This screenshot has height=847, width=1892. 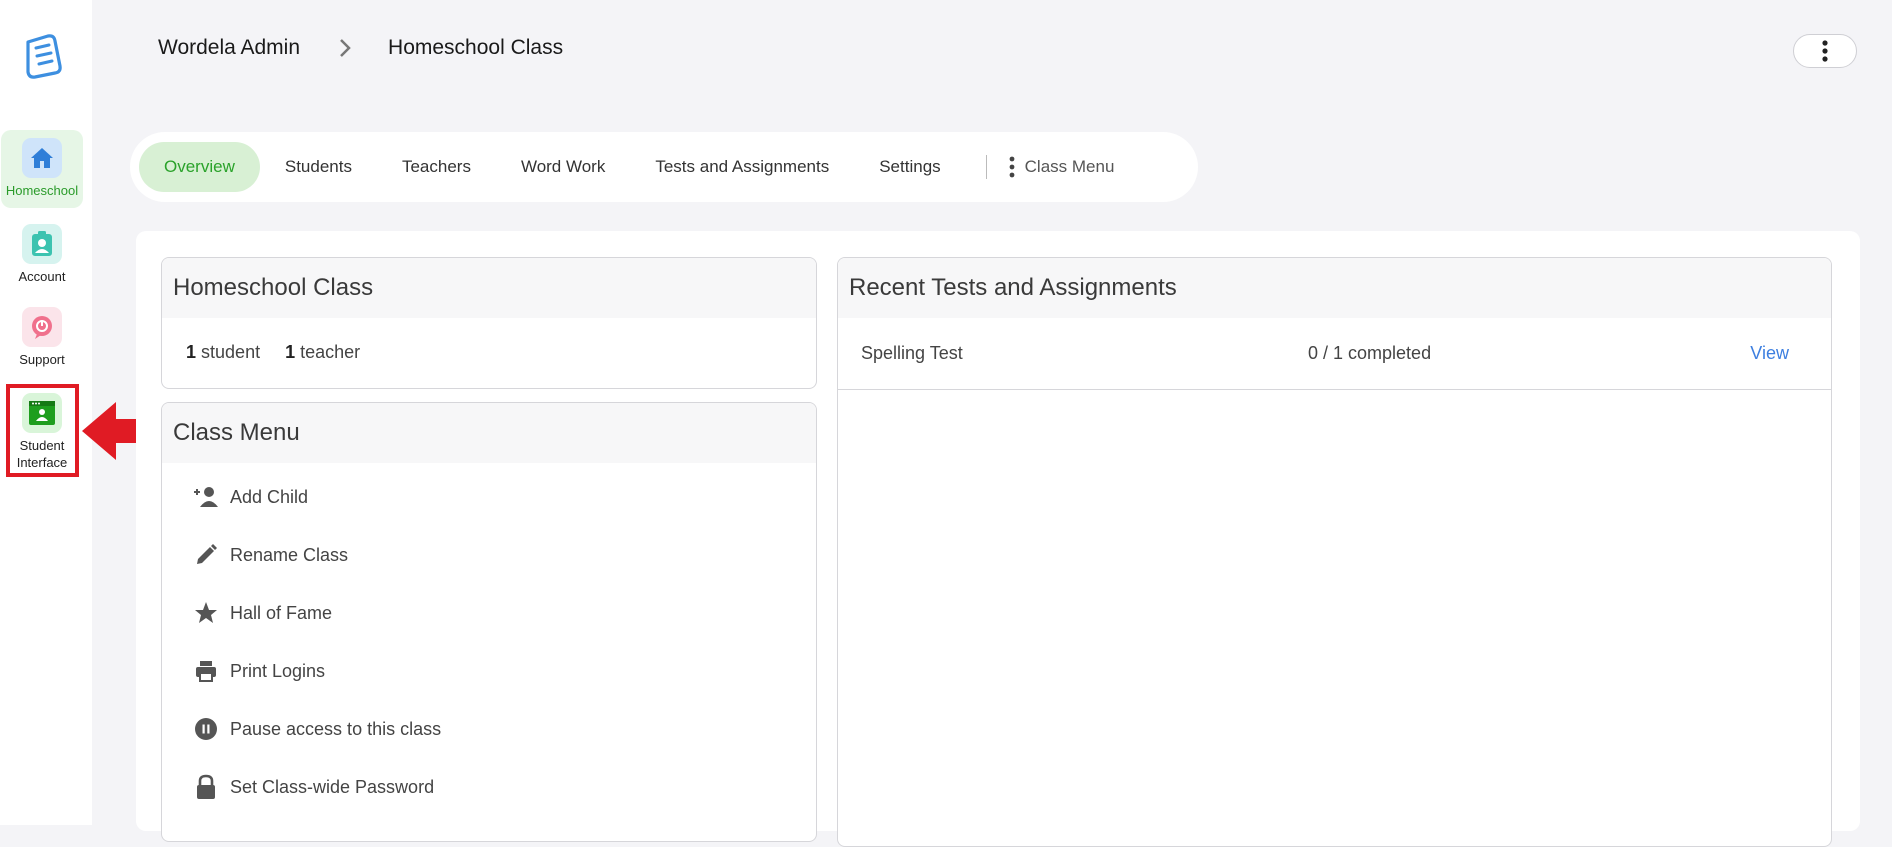 What do you see at coordinates (332, 786) in the screenshot?
I see `menu-item-label: Set Class-wide Password` at bounding box center [332, 786].